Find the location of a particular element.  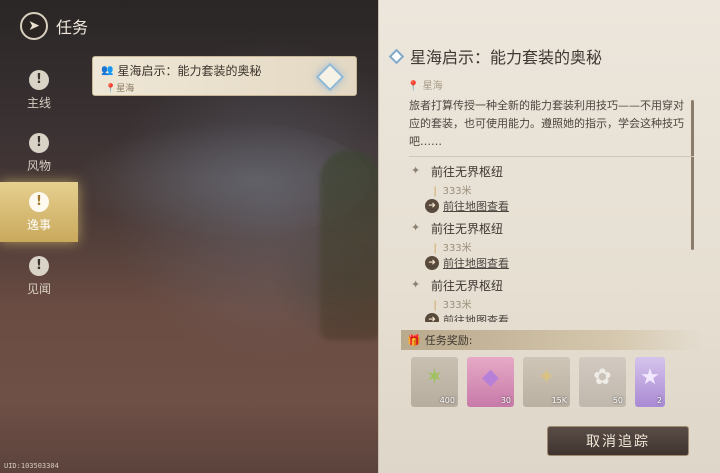

sidebar-item-scenery: ! 风物 is located at coordinates (39, 153).